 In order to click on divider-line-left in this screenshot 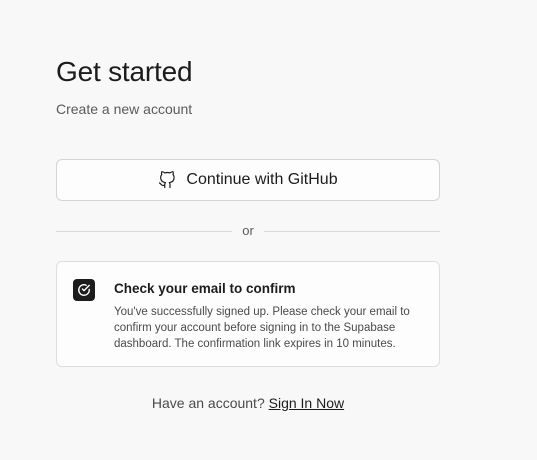, I will do `click(144, 231)`.